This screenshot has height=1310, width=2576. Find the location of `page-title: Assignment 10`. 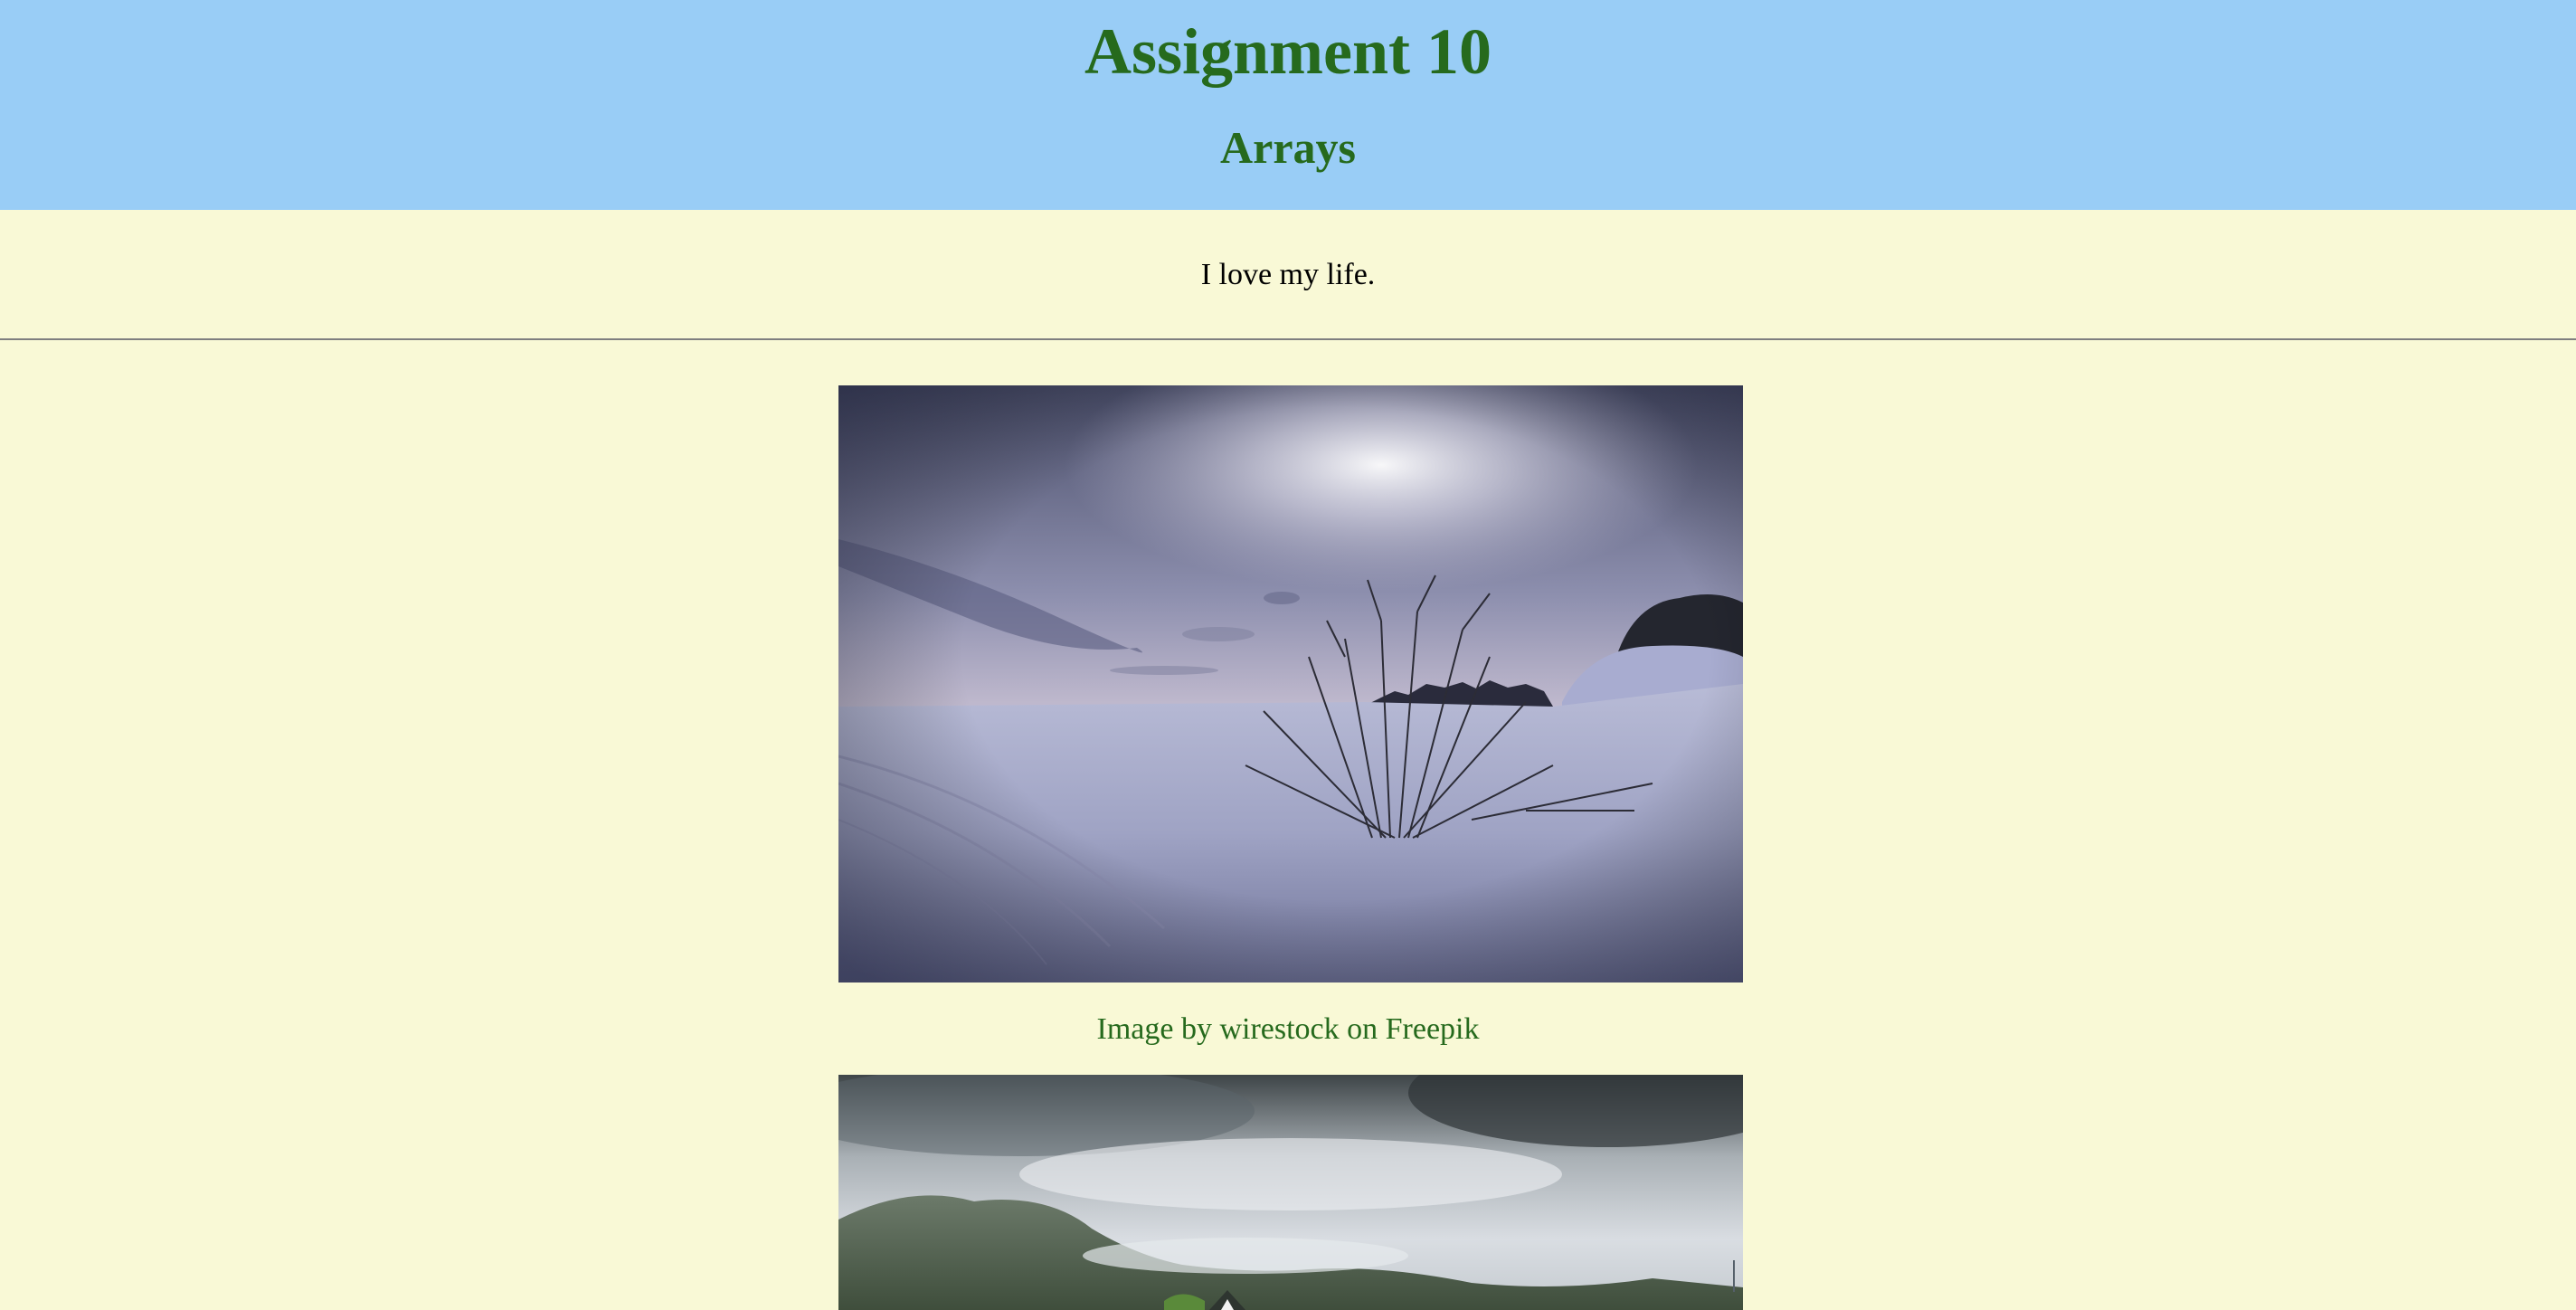

page-title: Assignment 10 is located at coordinates (1288, 52).